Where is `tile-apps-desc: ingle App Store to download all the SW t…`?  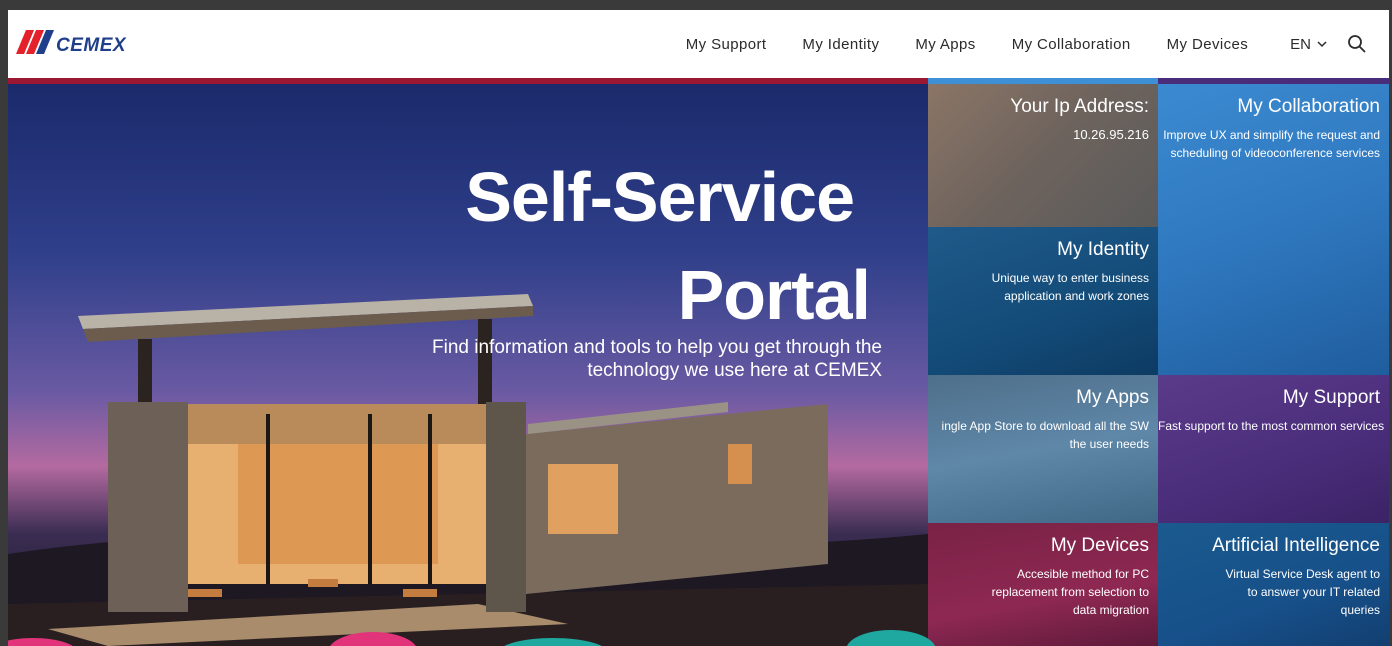
tile-apps-desc: ingle App Store to download all the SW t… is located at coordinates (1045, 435).